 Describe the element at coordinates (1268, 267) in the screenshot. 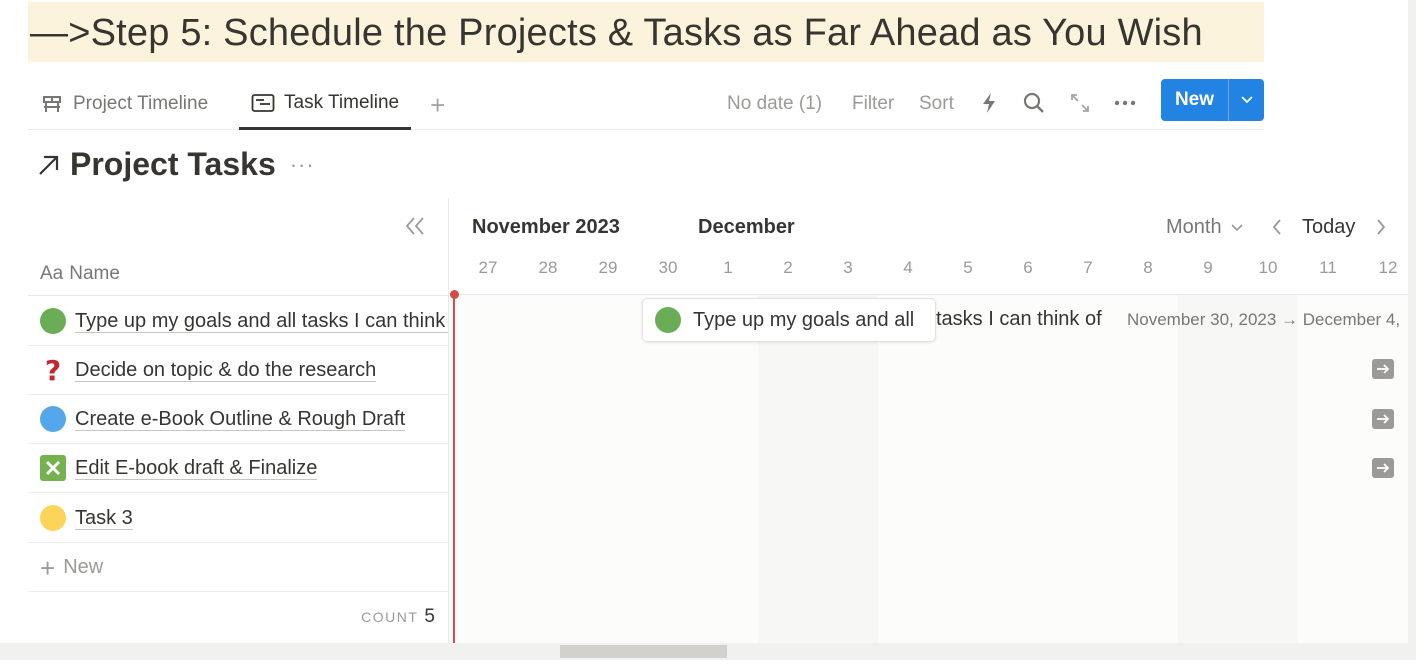

I see `day-label: 10` at that location.